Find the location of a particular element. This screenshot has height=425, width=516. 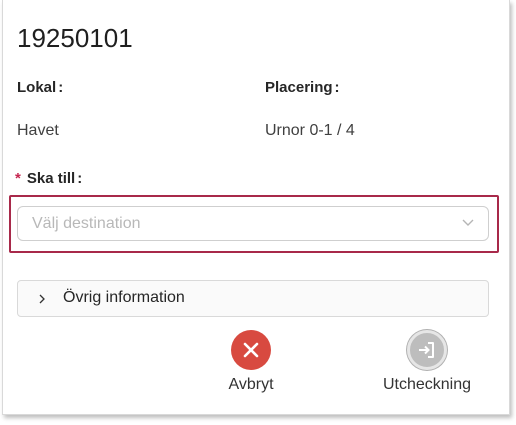

close-icon is located at coordinates (251, 350).